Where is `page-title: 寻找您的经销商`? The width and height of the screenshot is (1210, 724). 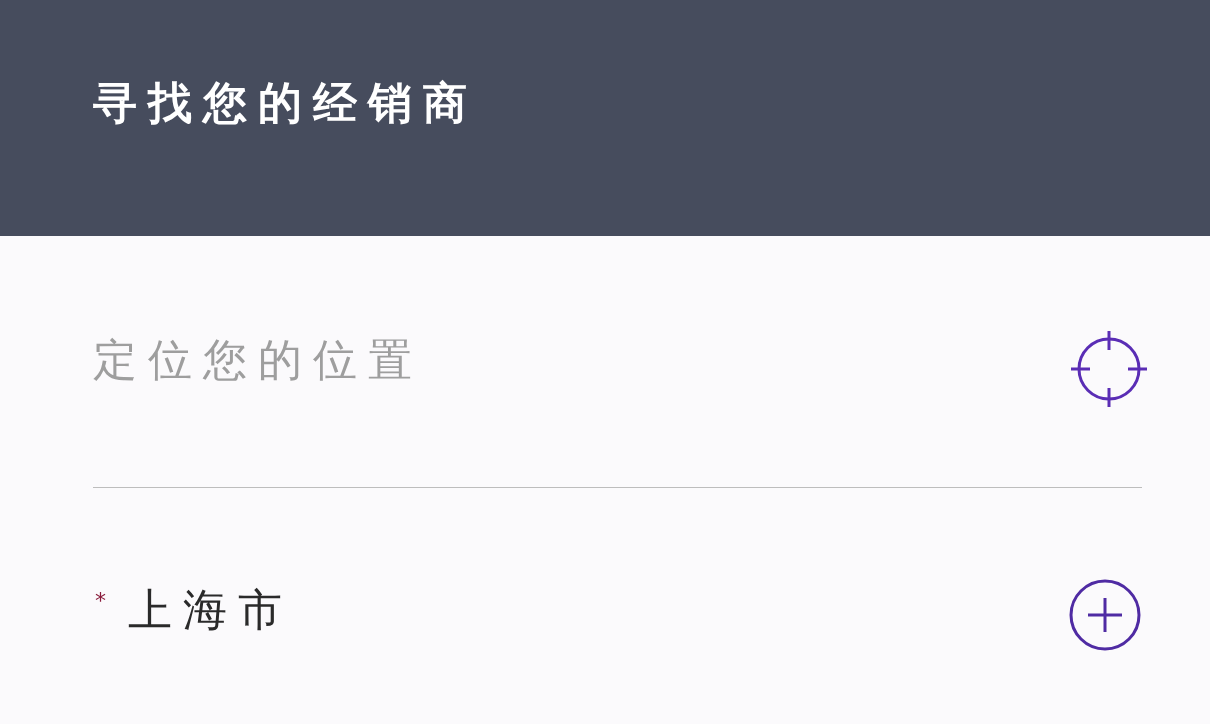
page-title: 寻找您的经销商 is located at coordinates (285, 103).